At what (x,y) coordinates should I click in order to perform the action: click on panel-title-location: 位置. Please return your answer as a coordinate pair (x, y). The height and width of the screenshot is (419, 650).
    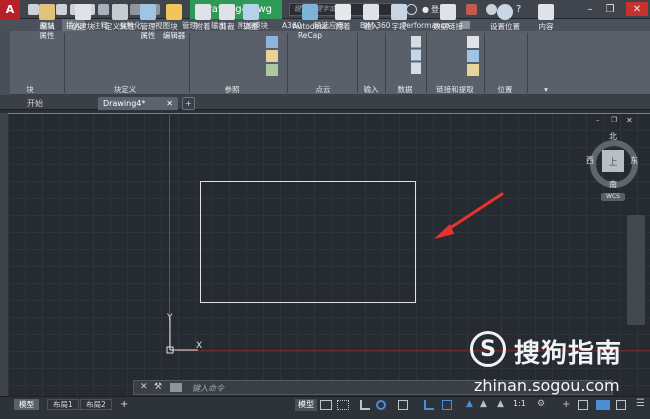
    Looking at the image, I should click on (505, 89).